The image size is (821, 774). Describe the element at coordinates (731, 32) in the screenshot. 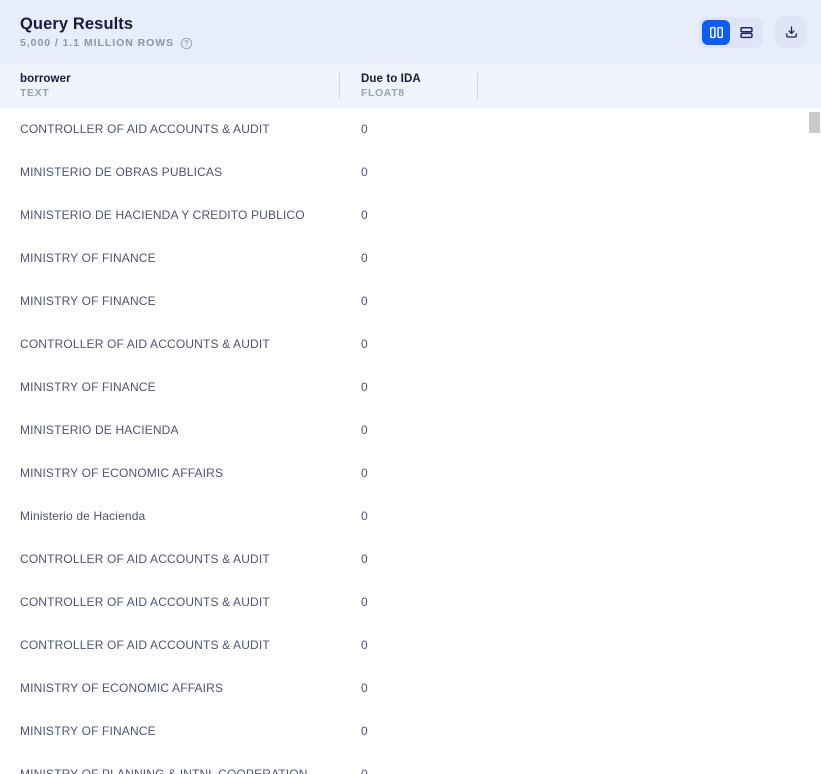

I see `view-mode-toggle-group` at that location.